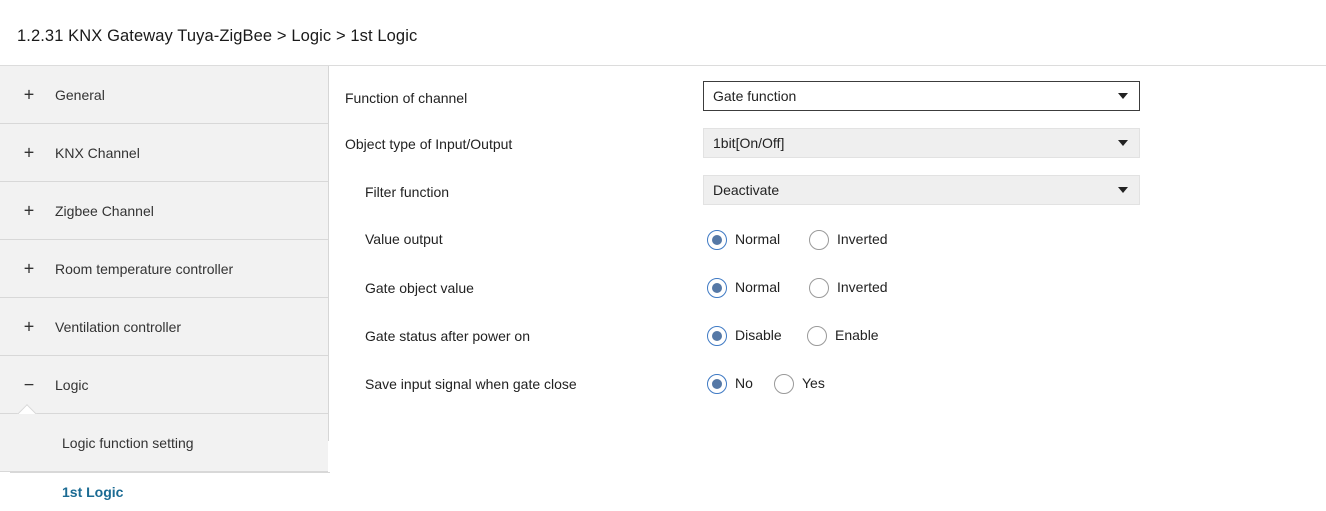  I want to click on select-value: 1bit[On/Off], so click(749, 143).